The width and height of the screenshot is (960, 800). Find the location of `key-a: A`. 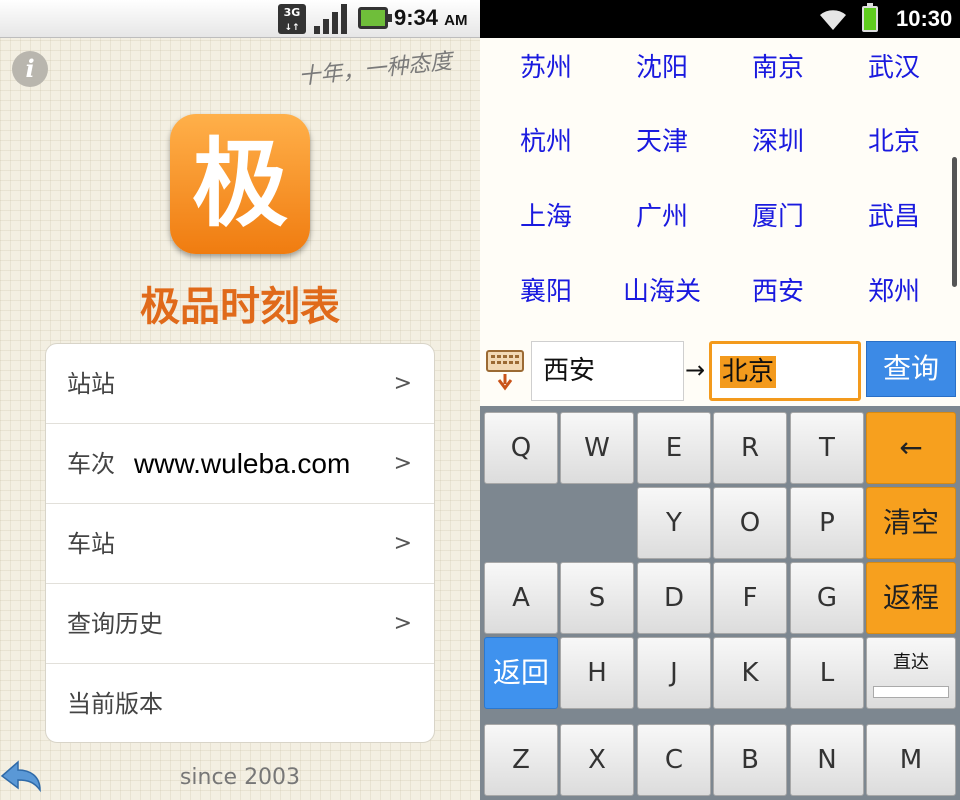

key-a: A is located at coordinates (521, 598).